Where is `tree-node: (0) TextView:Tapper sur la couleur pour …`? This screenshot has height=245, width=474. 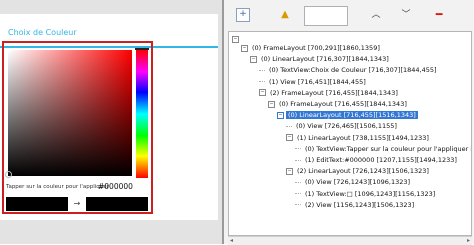 tree-node: (0) TextView:Tapper sur la couleur pour … is located at coordinates (383, 149).